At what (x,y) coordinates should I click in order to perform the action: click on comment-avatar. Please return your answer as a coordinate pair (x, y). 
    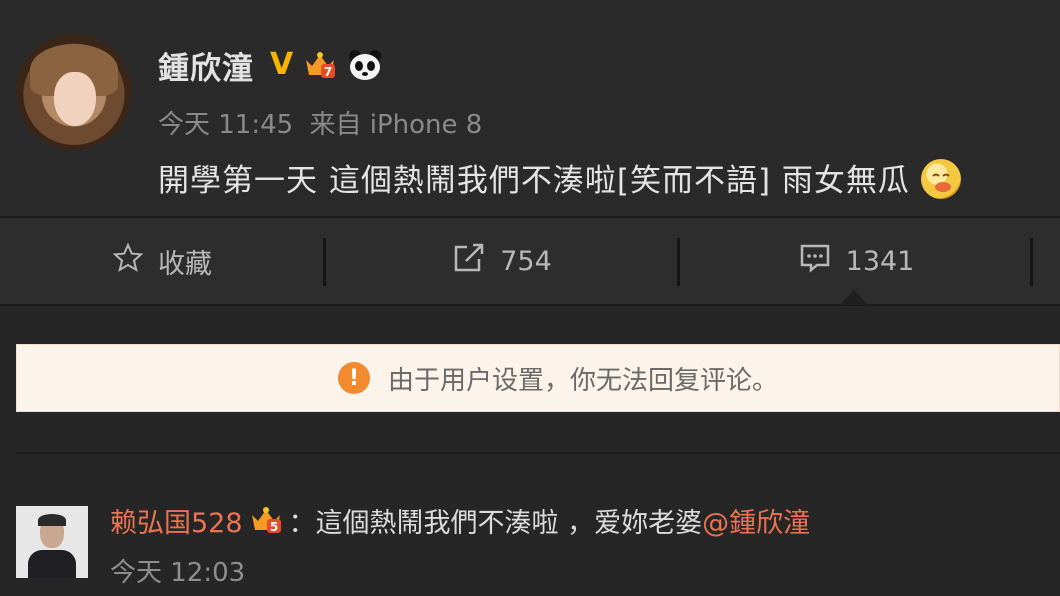
    Looking at the image, I should click on (52, 542).